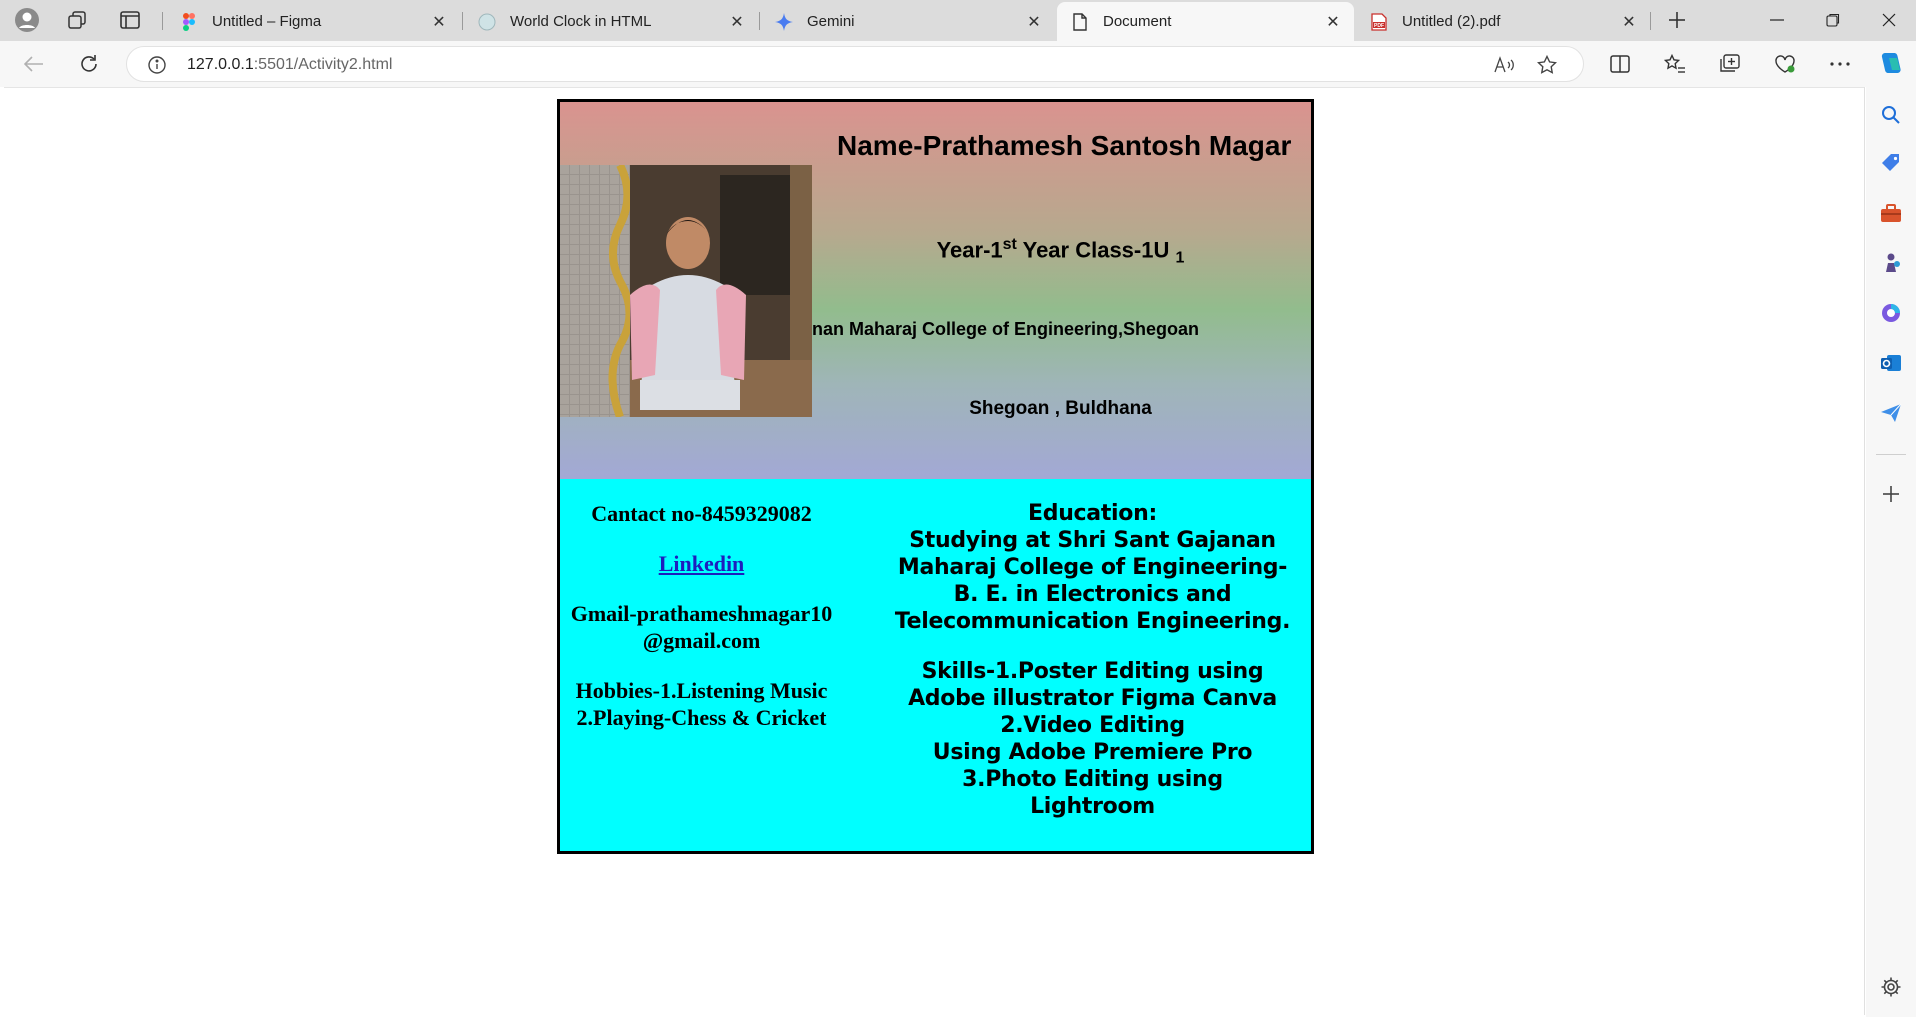 The height and width of the screenshot is (1017, 1916). I want to click on edge-sidebar, so click(1891, 552).